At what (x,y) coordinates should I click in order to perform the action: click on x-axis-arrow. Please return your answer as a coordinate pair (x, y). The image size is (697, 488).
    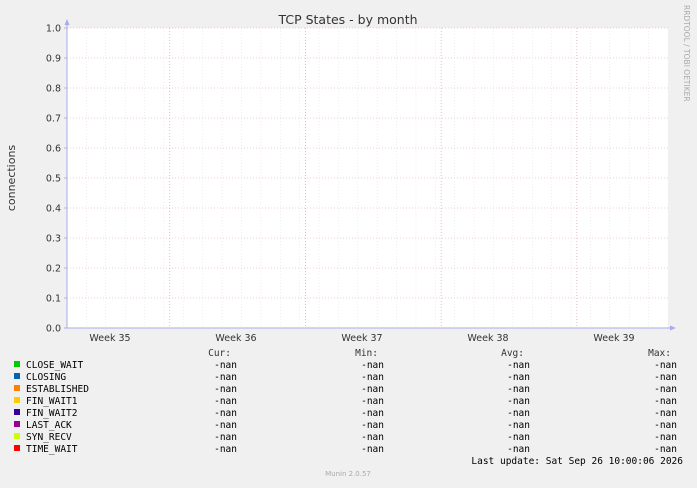
    Looking at the image, I should click on (673, 328).